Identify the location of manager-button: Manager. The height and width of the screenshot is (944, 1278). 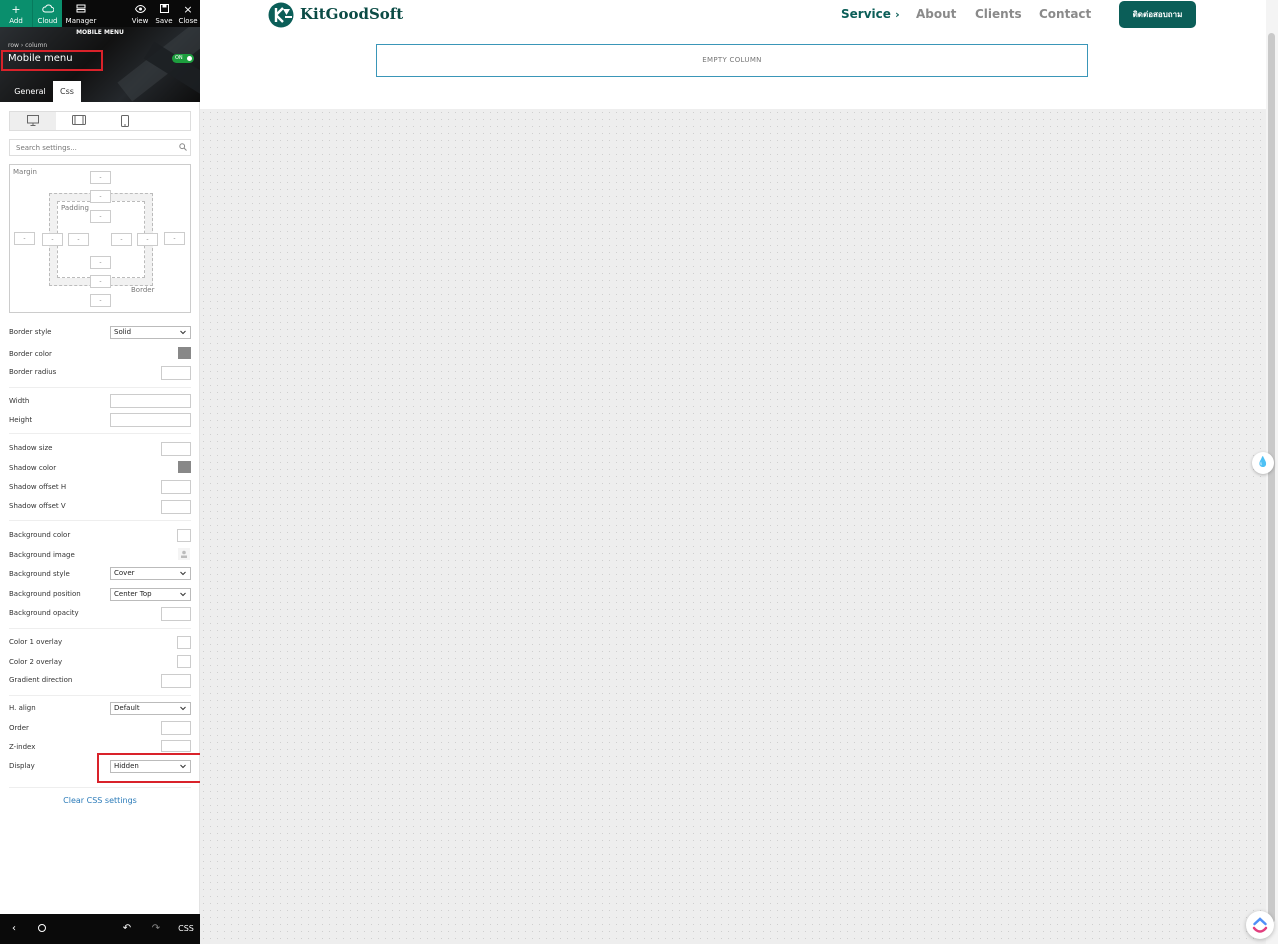
(81, 13).